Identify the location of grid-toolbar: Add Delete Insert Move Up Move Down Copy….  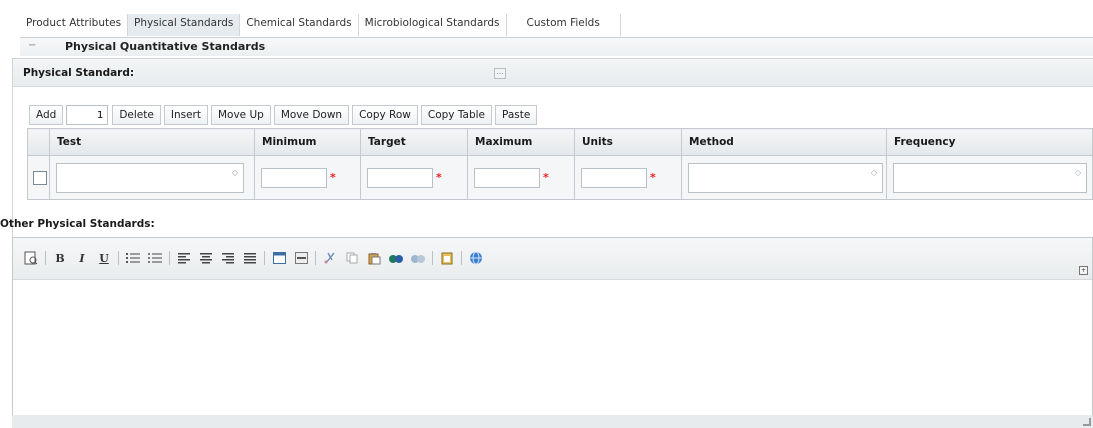
(284, 115).